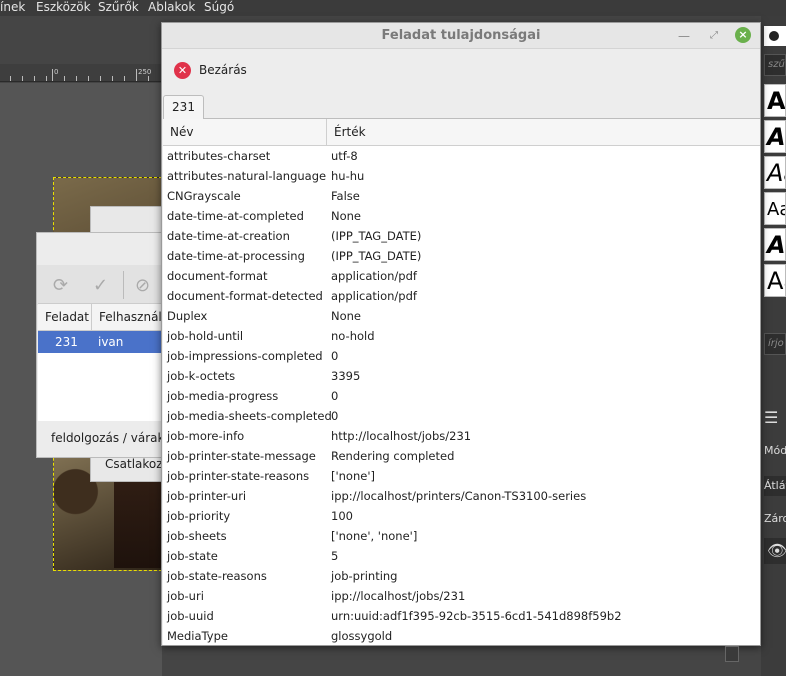 The image size is (786, 676). Describe the element at coordinates (199, 516) in the screenshot. I see `attribute-name: job-priority` at that location.